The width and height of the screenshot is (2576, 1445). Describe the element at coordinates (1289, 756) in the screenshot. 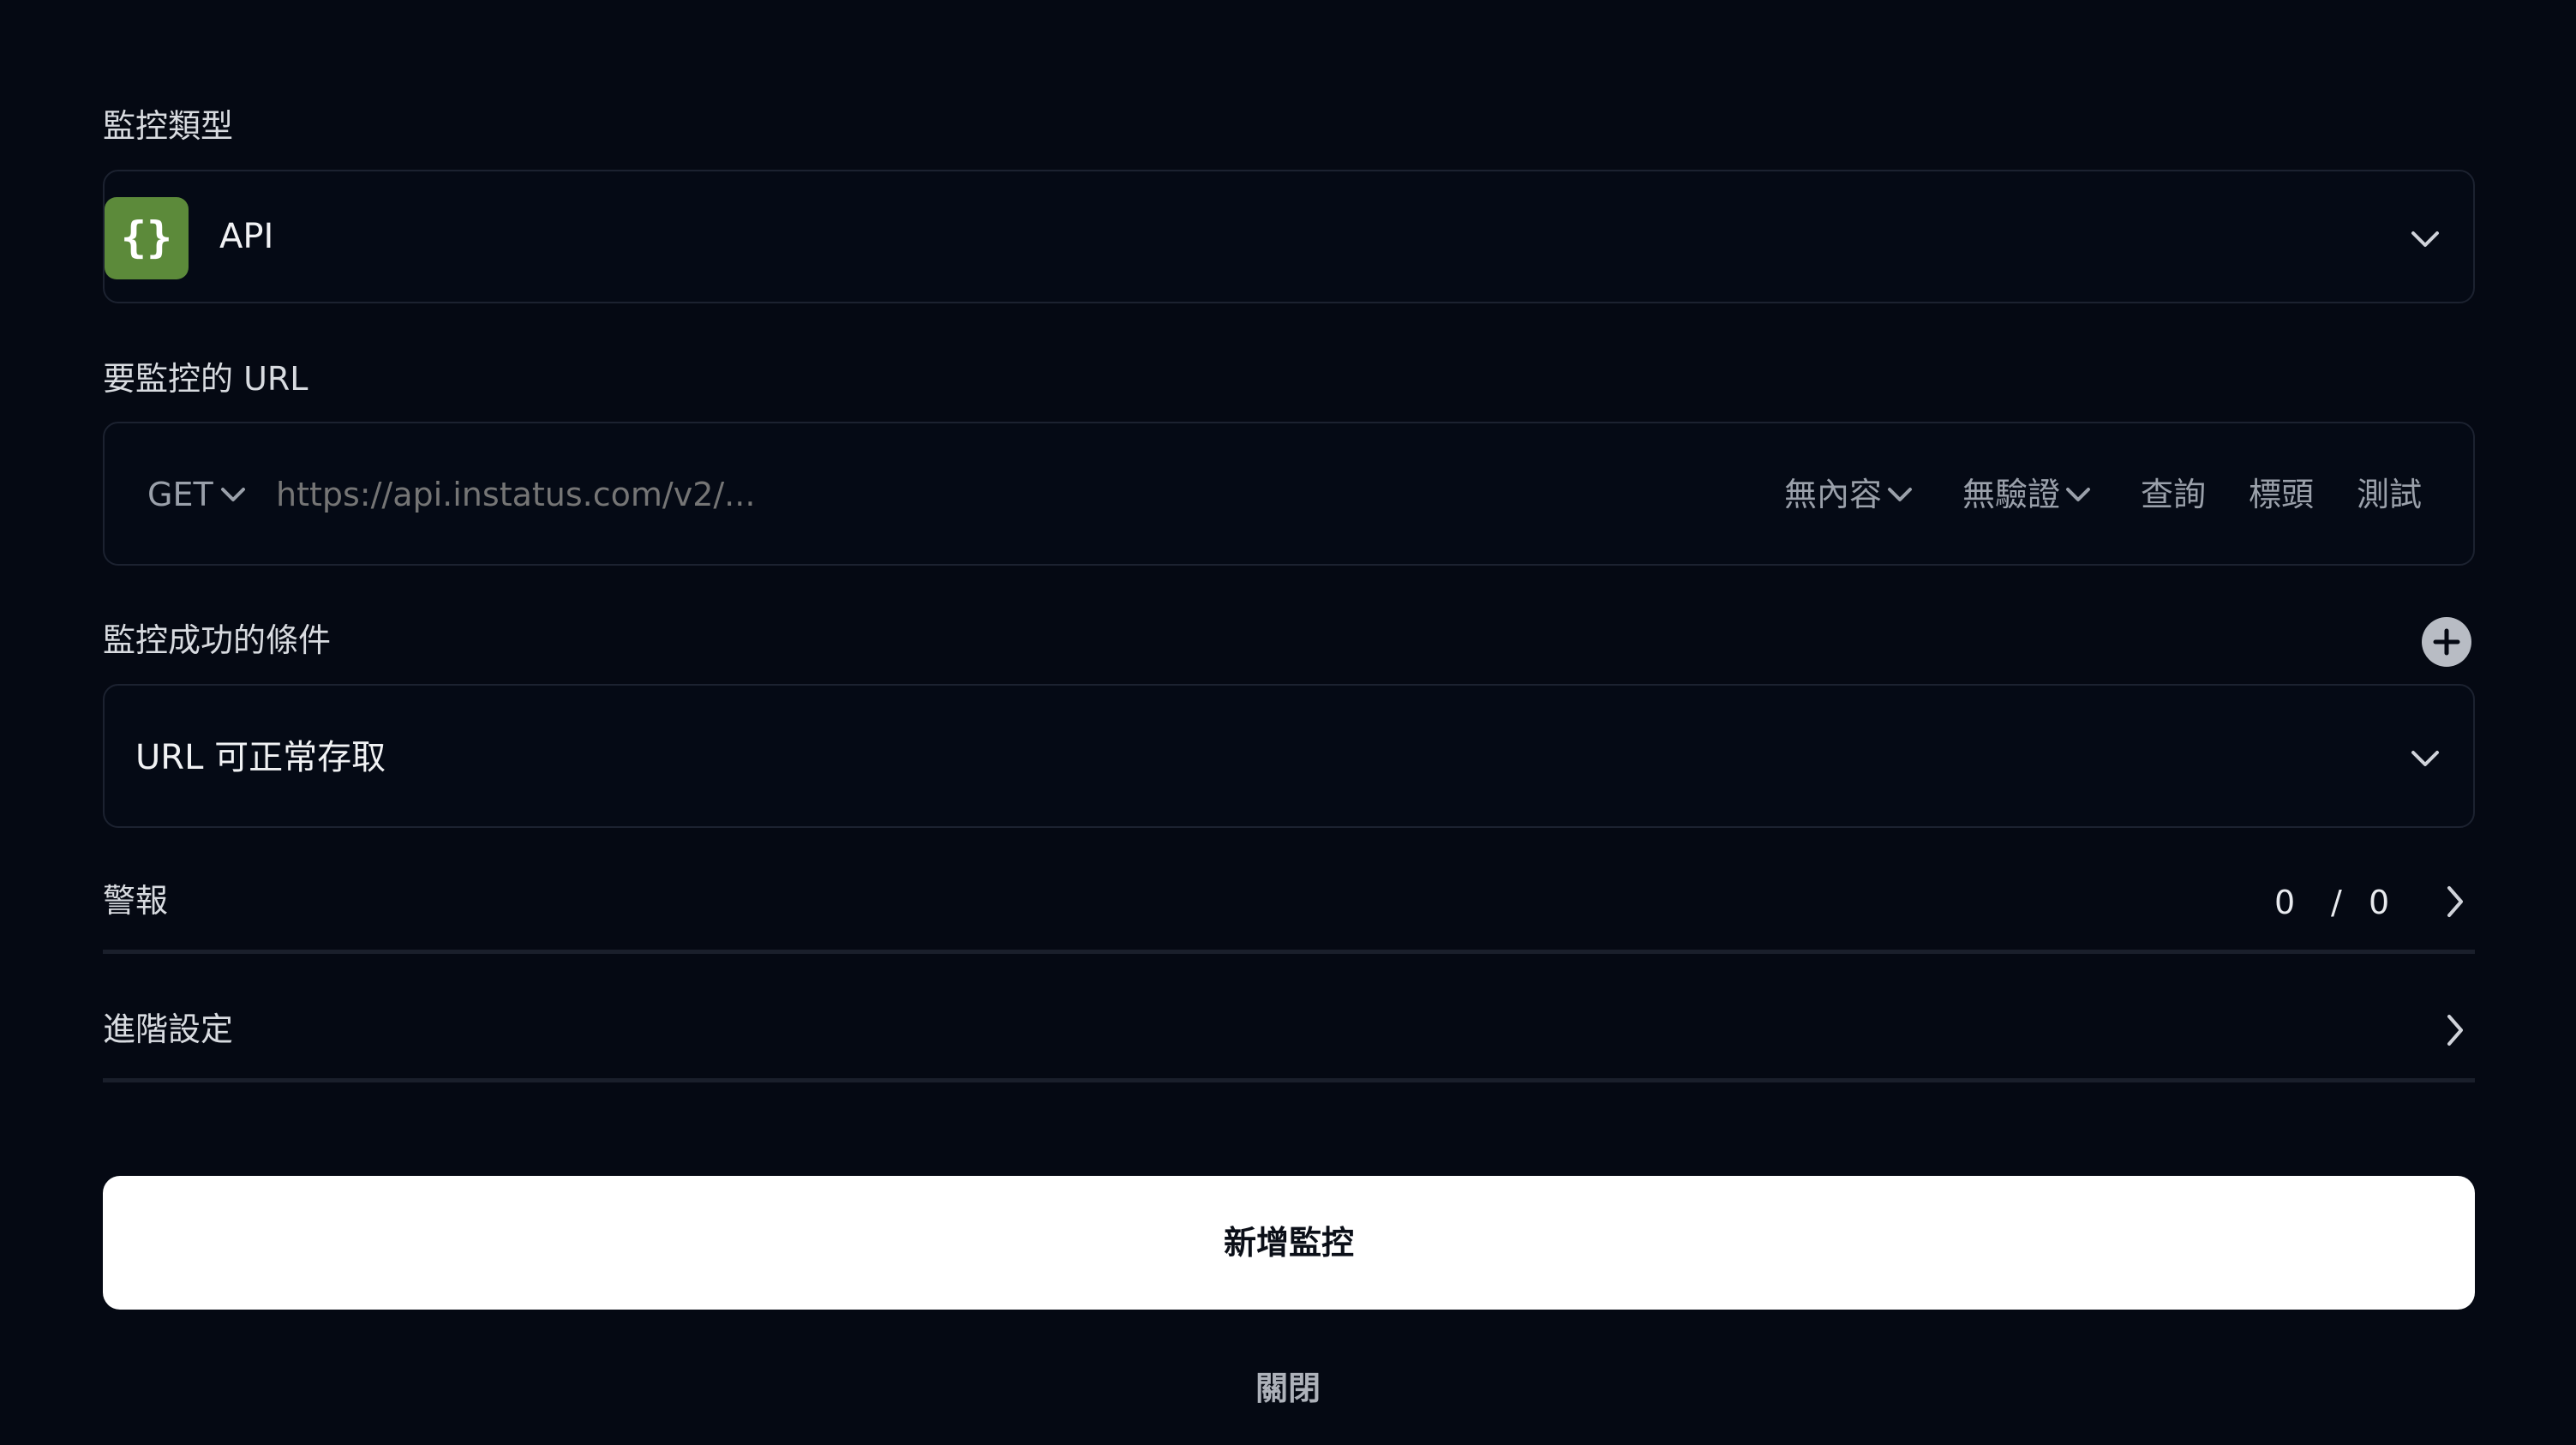

I see `success-condition-select: URL 可正常存取` at that location.